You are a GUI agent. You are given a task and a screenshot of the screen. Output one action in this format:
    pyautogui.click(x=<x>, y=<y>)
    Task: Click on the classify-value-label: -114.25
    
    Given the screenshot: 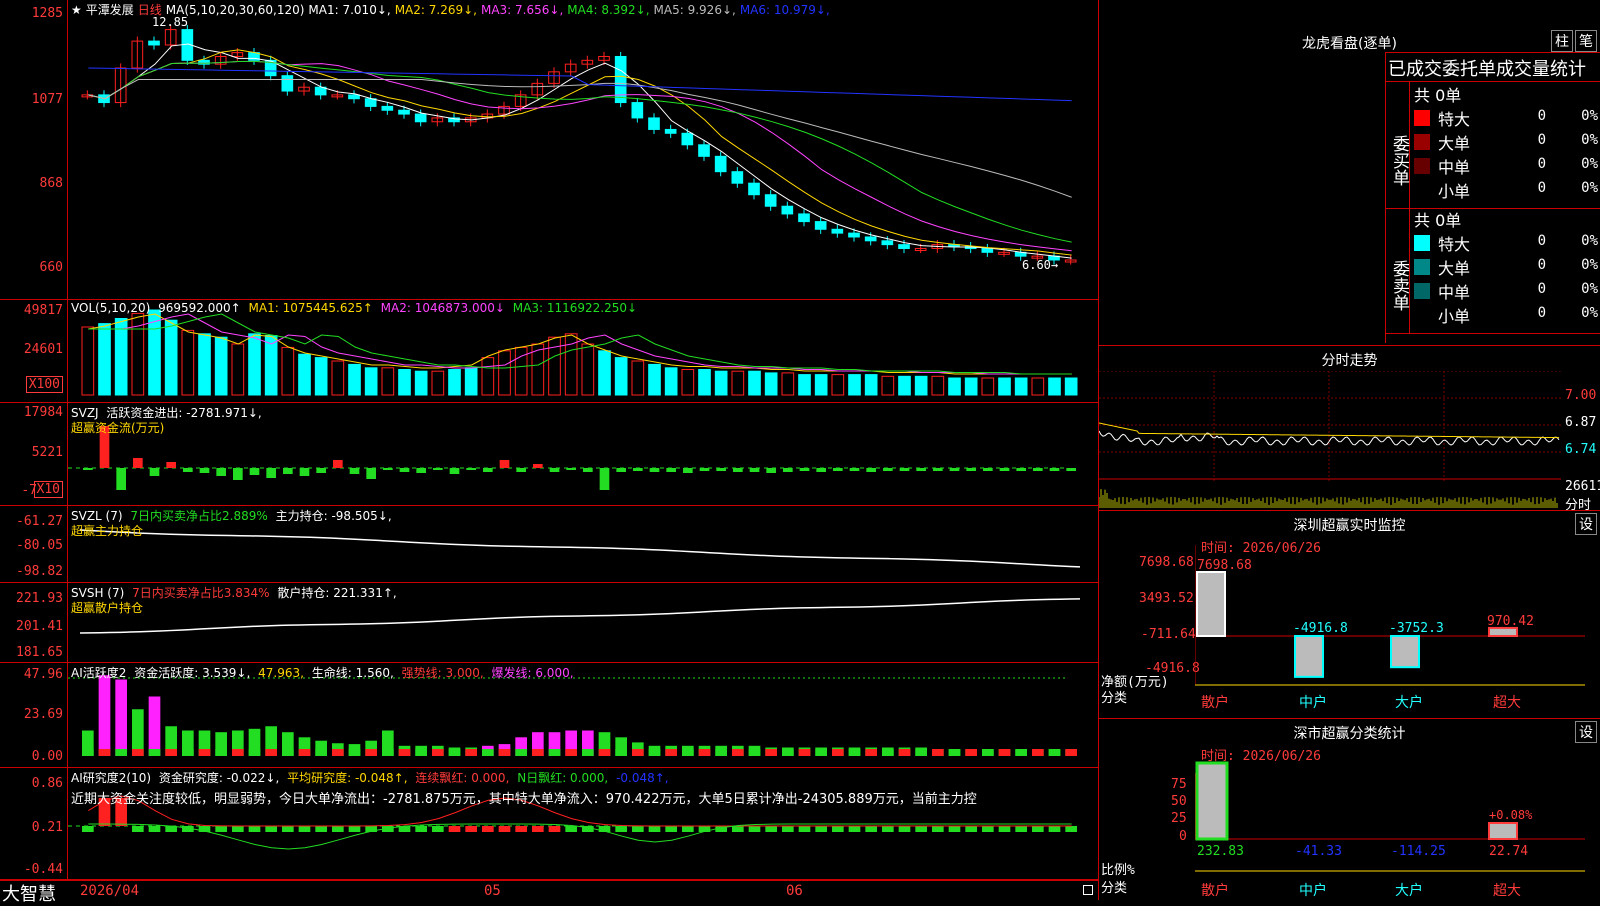 What is the action you would take?
    pyautogui.click(x=1418, y=851)
    